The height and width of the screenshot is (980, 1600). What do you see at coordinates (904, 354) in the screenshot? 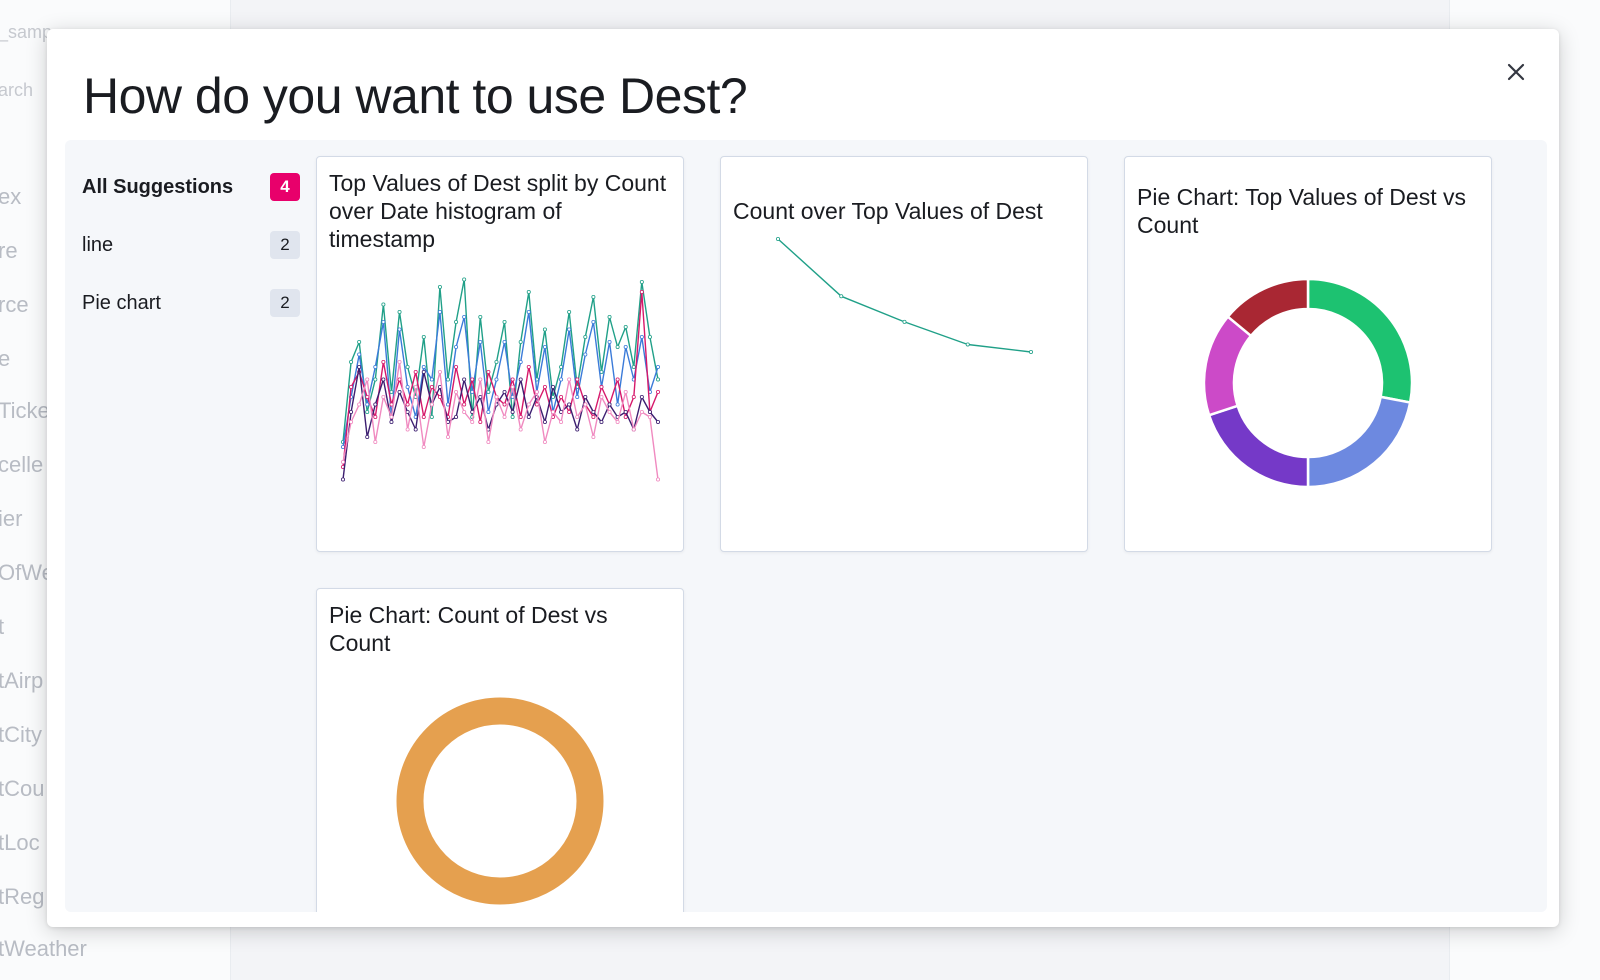
I see `suggestion-card-line: Count over Top Values of Dest` at bounding box center [904, 354].